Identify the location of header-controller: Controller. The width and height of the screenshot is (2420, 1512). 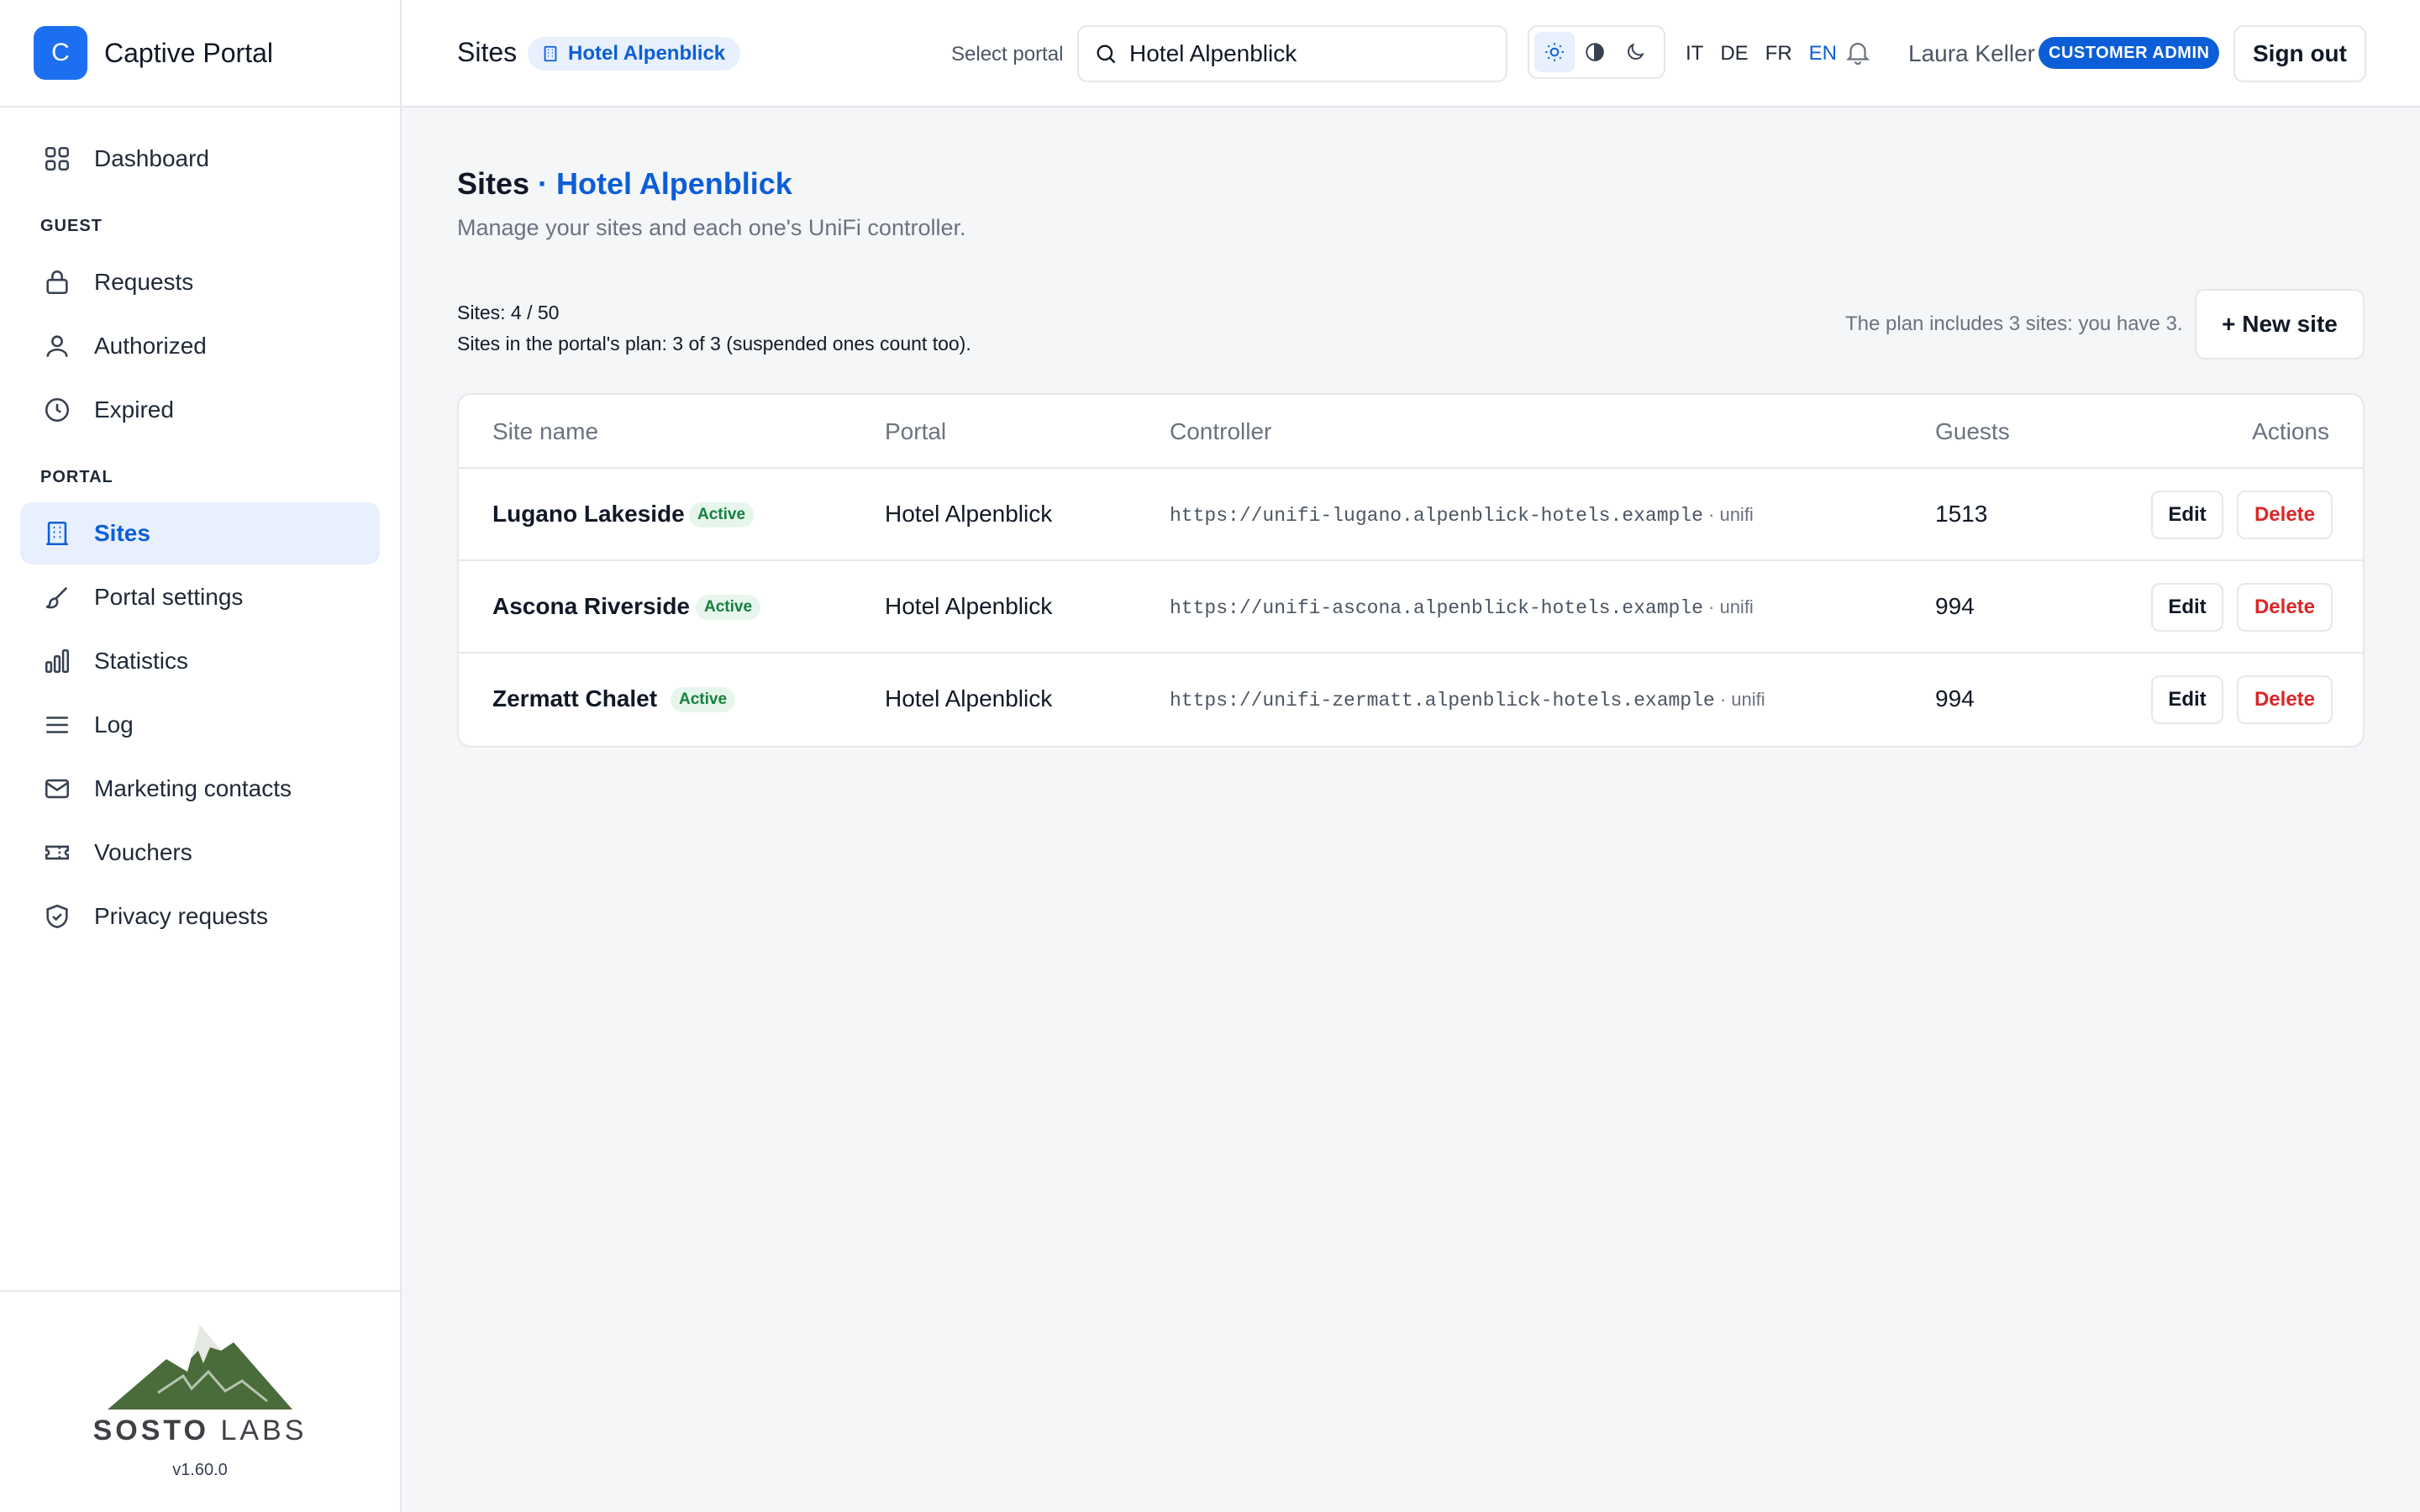
(1221, 431).